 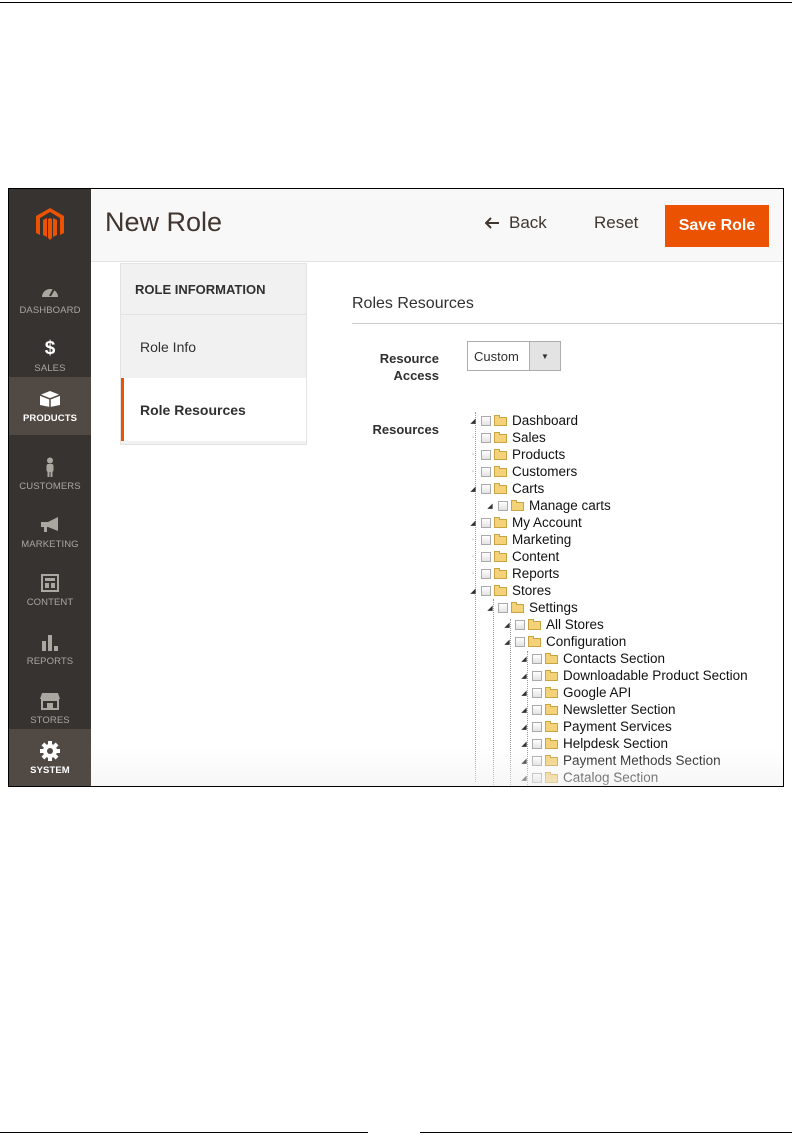 I want to click on tree-node: · Products, so click(x=516, y=454).